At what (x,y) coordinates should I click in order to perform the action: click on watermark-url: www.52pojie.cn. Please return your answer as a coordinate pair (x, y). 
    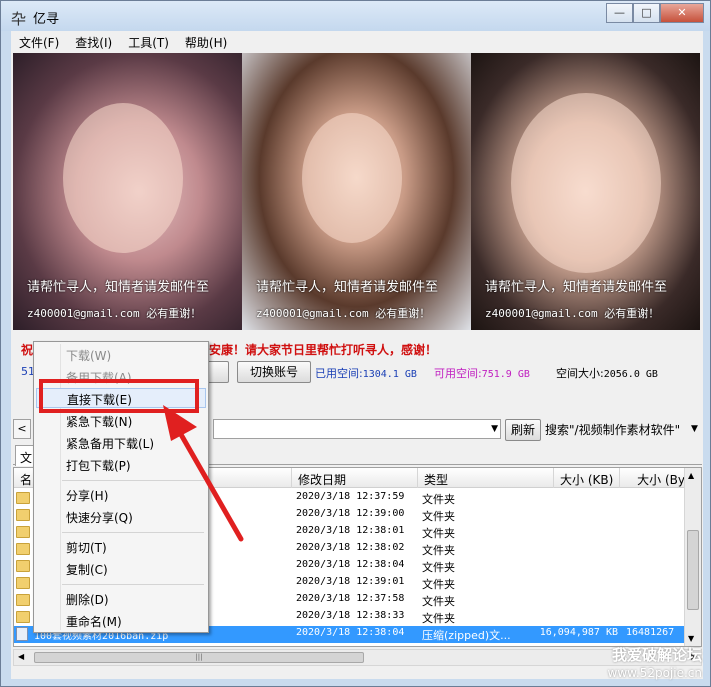
    Looking at the image, I should click on (654, 673).